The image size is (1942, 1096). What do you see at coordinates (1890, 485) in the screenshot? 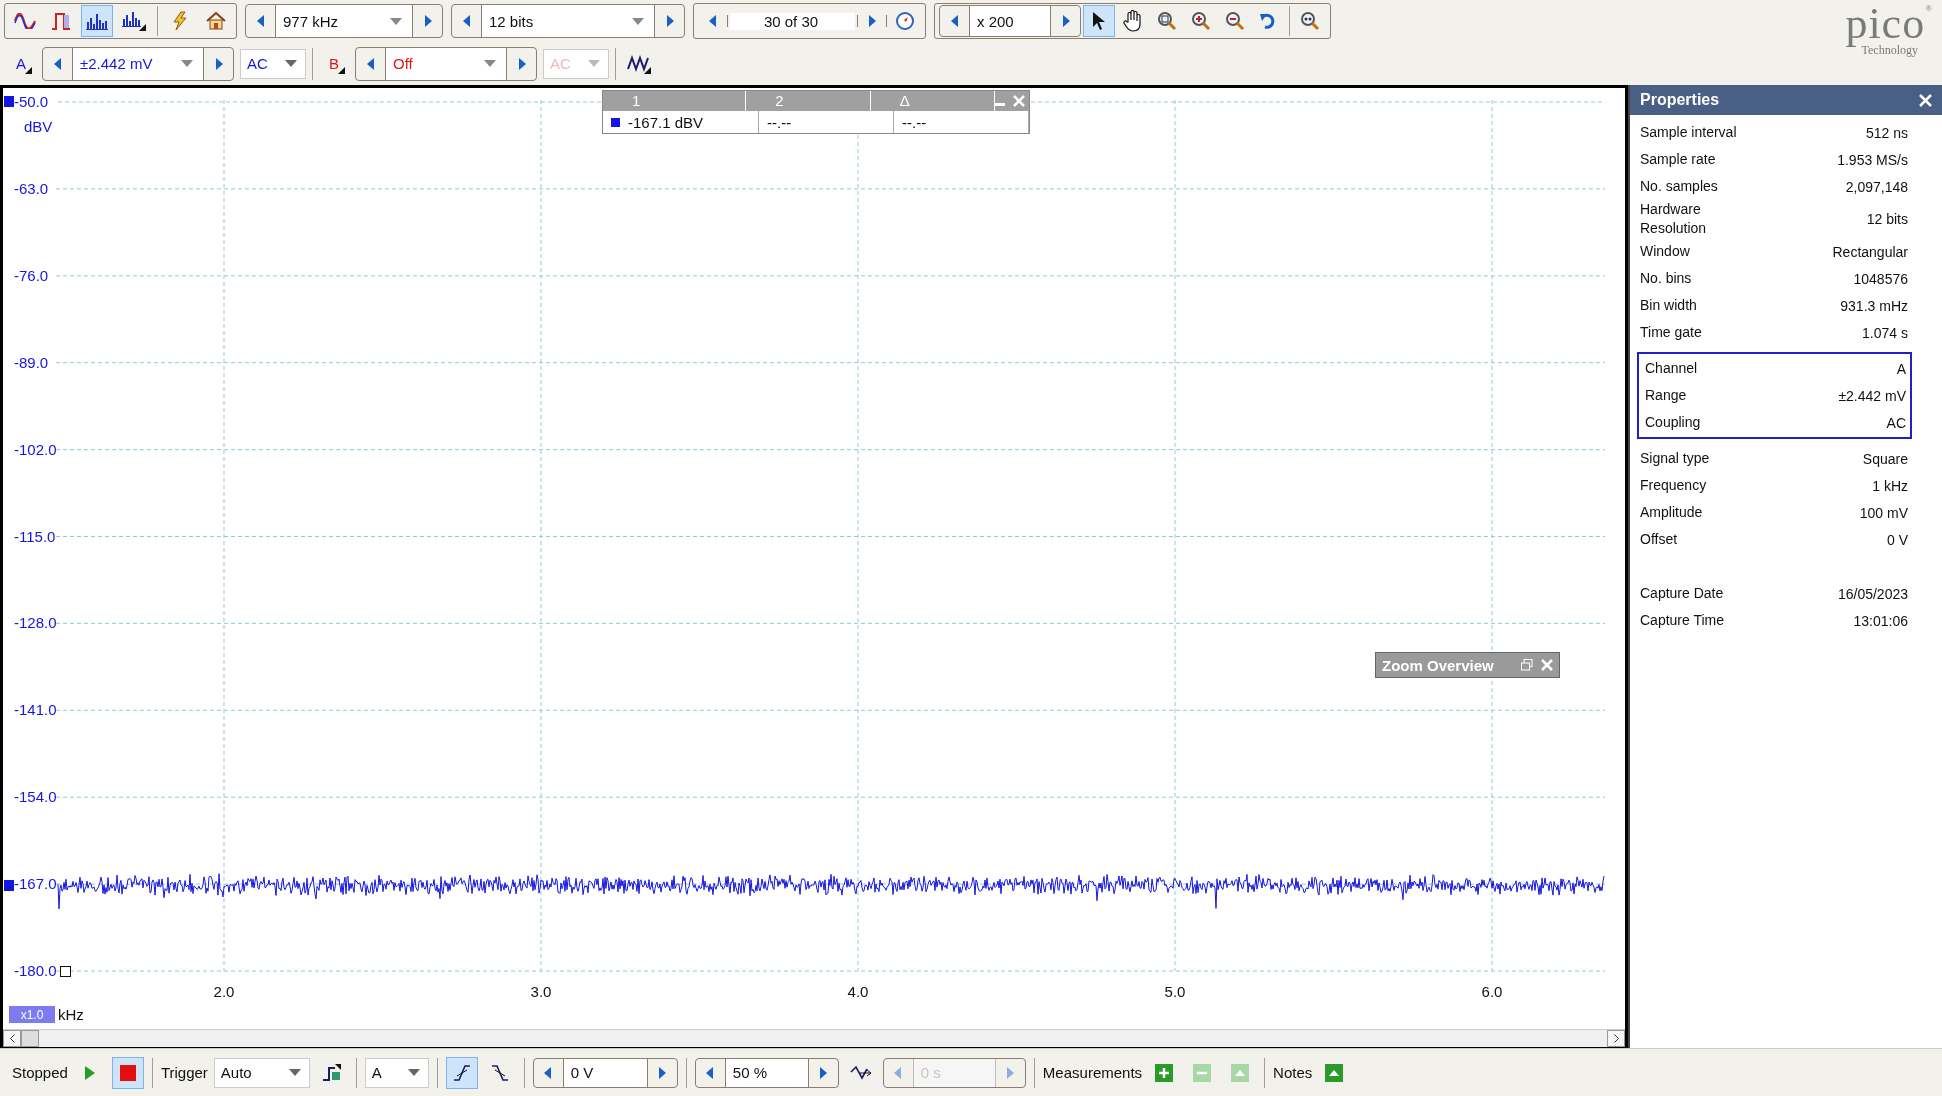
I see `property-value: 1 kHz` at bounding box center [1890, 485].